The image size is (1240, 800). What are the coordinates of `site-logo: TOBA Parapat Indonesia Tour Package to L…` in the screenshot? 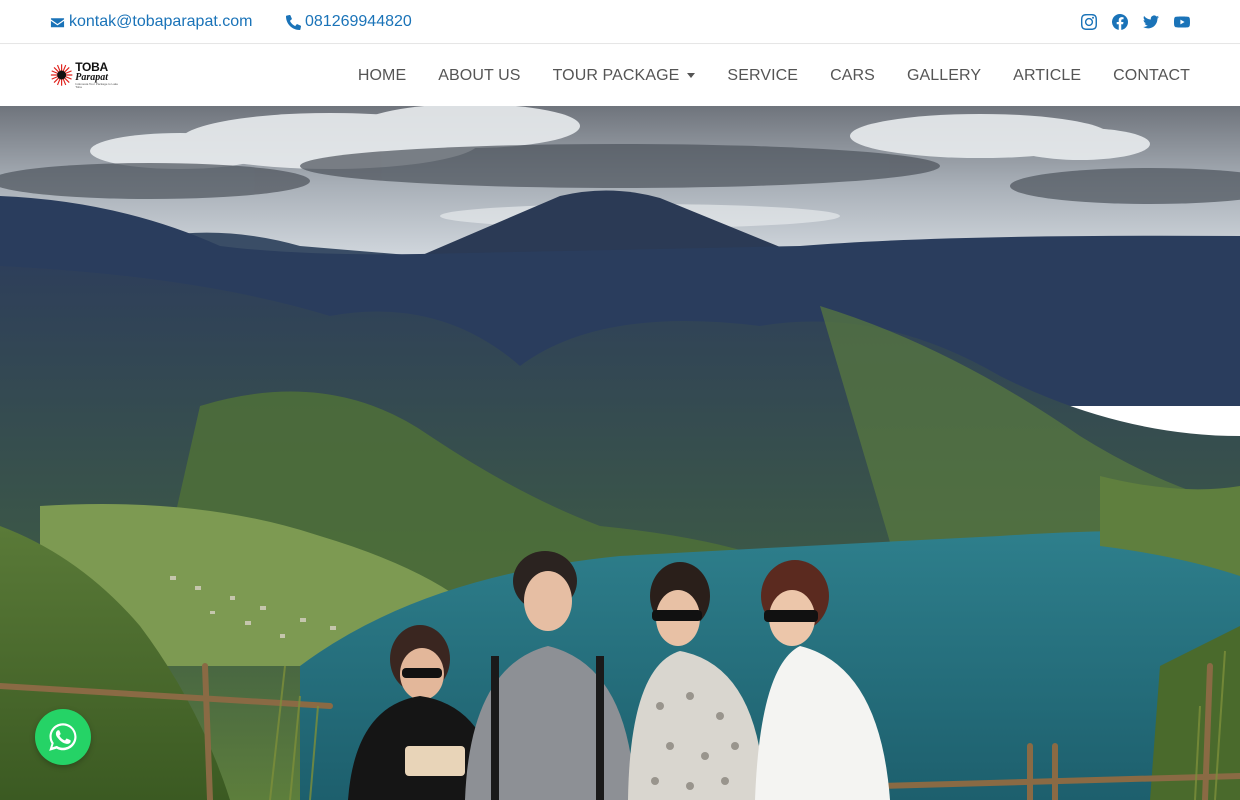 It's located at (85, 75).